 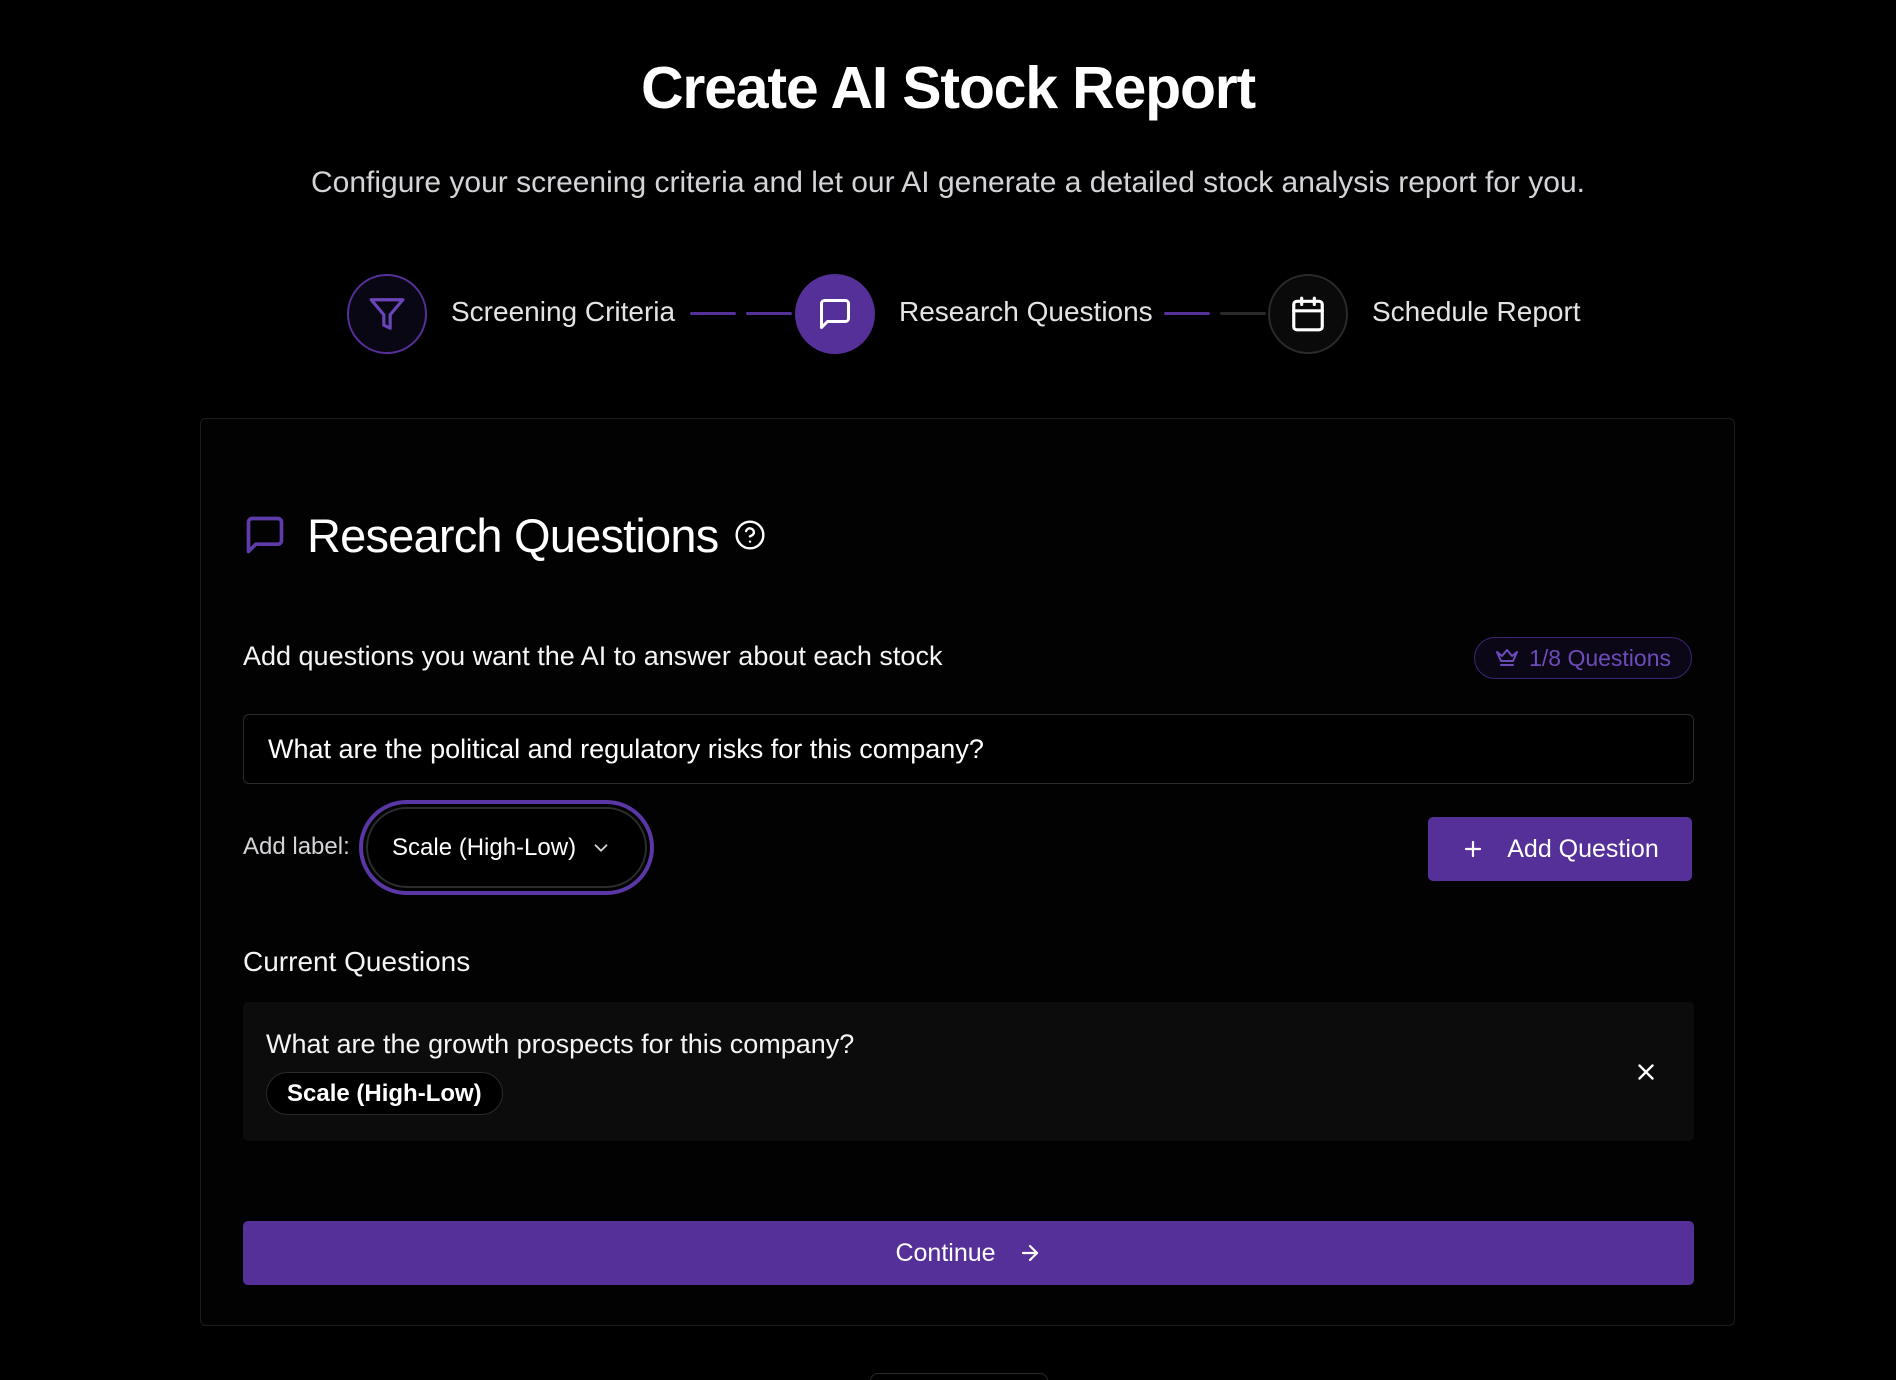 What do you see at coordinates (1476, 311) in the screenshot?
I see `step-label-schedule-report: Schedule Report` at bounding box center [1476, 311].